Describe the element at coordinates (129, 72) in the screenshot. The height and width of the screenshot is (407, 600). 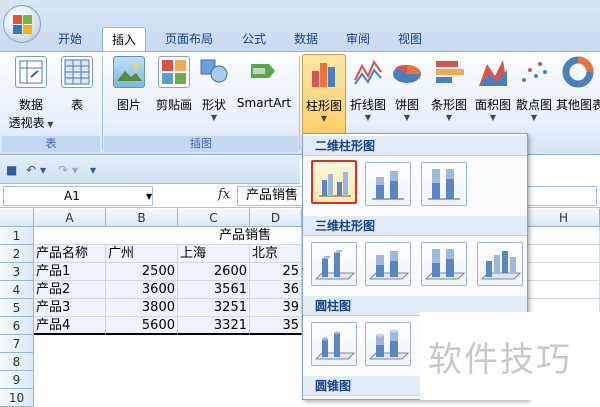
I see `picture-icon` at that location.